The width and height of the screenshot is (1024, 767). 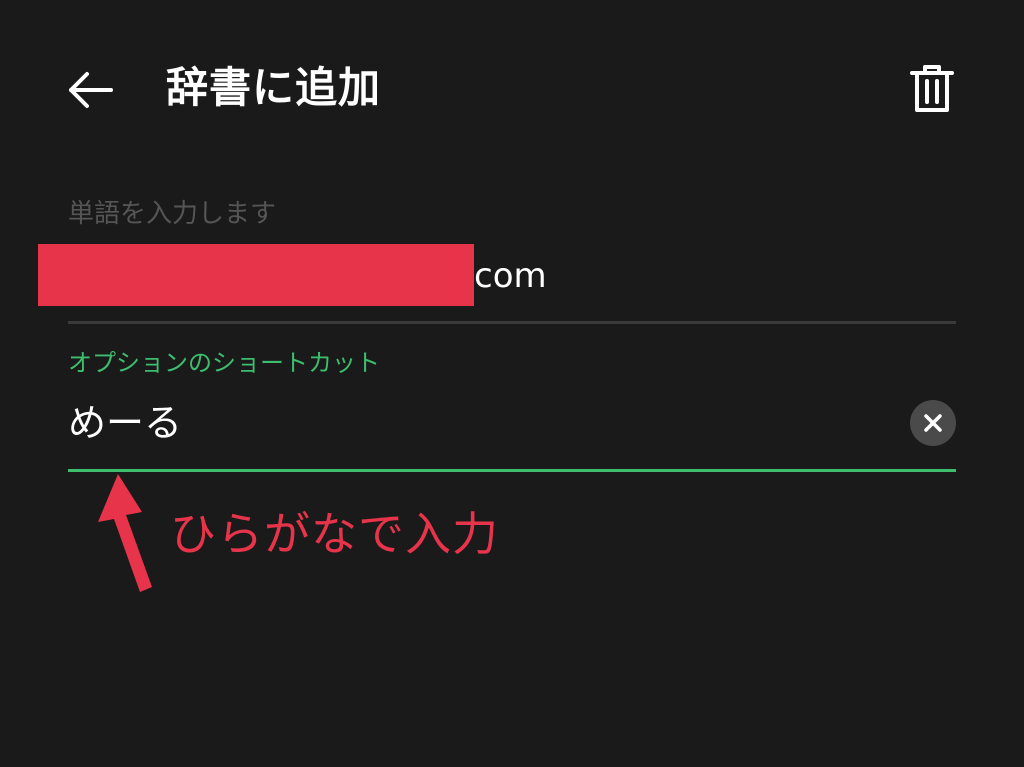 What do you see at coordinates (256, 275) in the screenshot?
I see `redaction-block` at bounding box center [256, 275].